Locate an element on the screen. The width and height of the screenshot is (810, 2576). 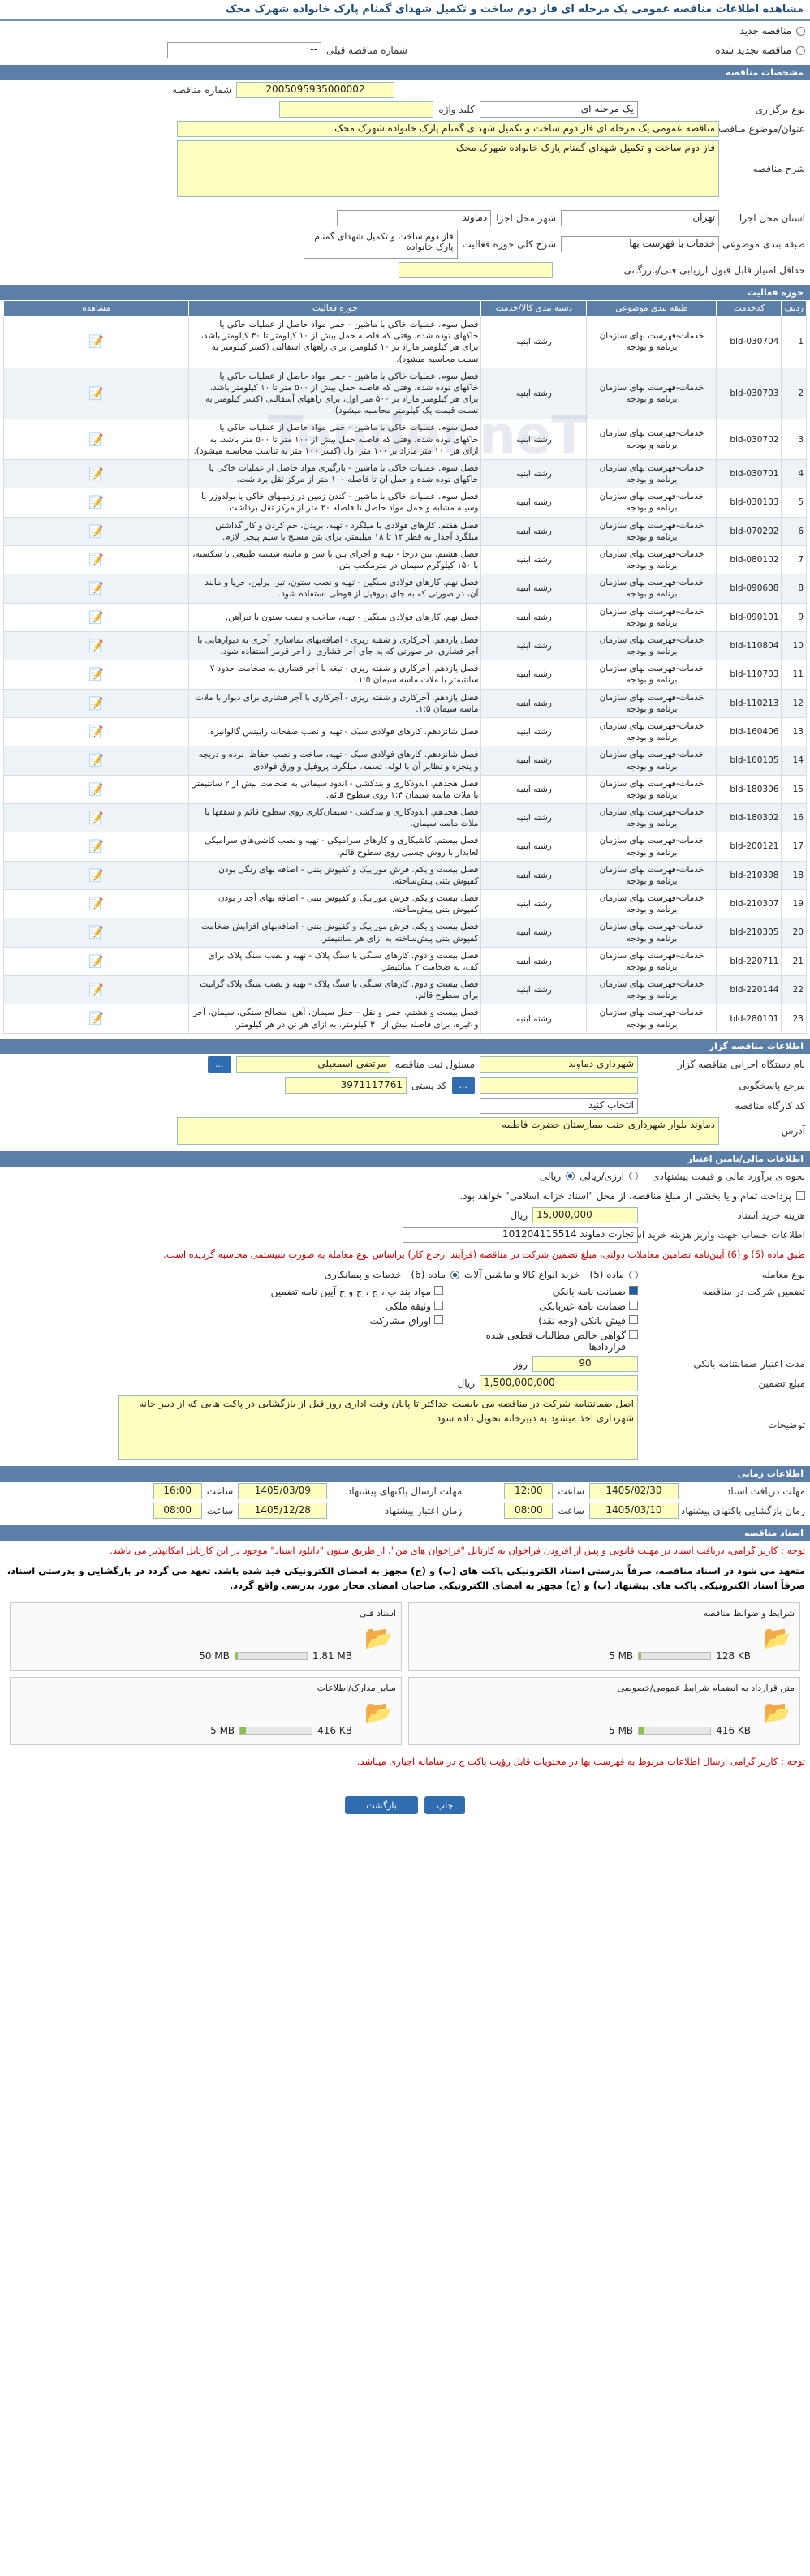
table-cell: bld-160105 is located at coordinates (749, 761).